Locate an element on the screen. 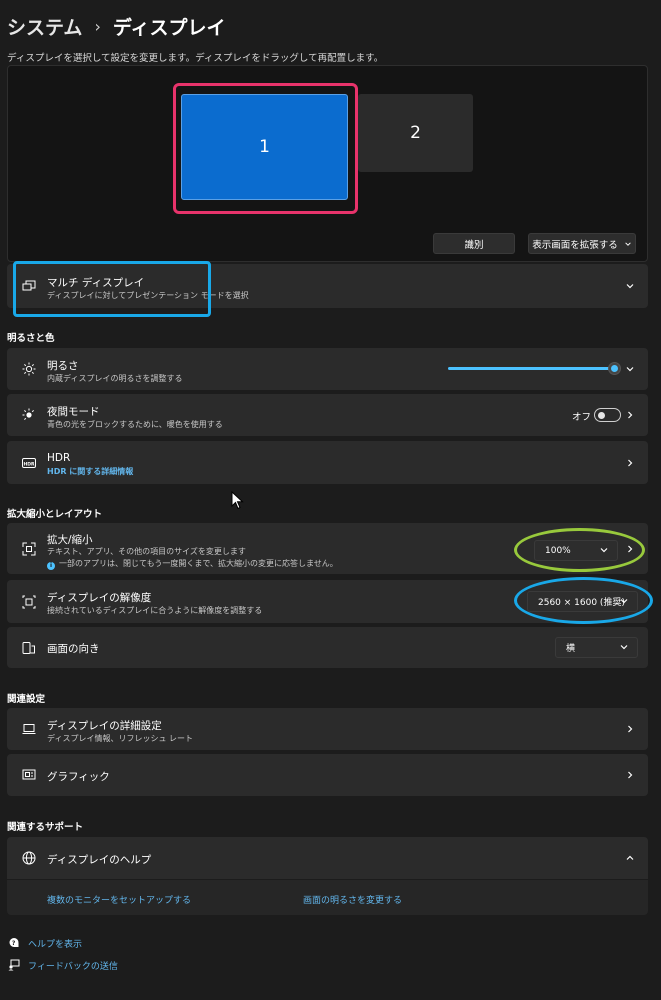 The width and height of the screenshot is (661, 1000). brightness-section-heading: 明るさと色 is located at coordinates (31, 338).